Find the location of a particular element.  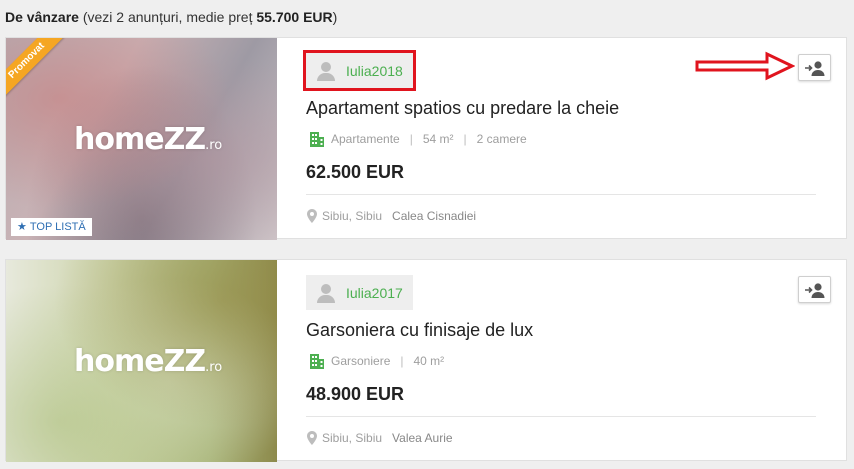

listing-street: Calea Cisnadiei is located at coordinates (434, 216).